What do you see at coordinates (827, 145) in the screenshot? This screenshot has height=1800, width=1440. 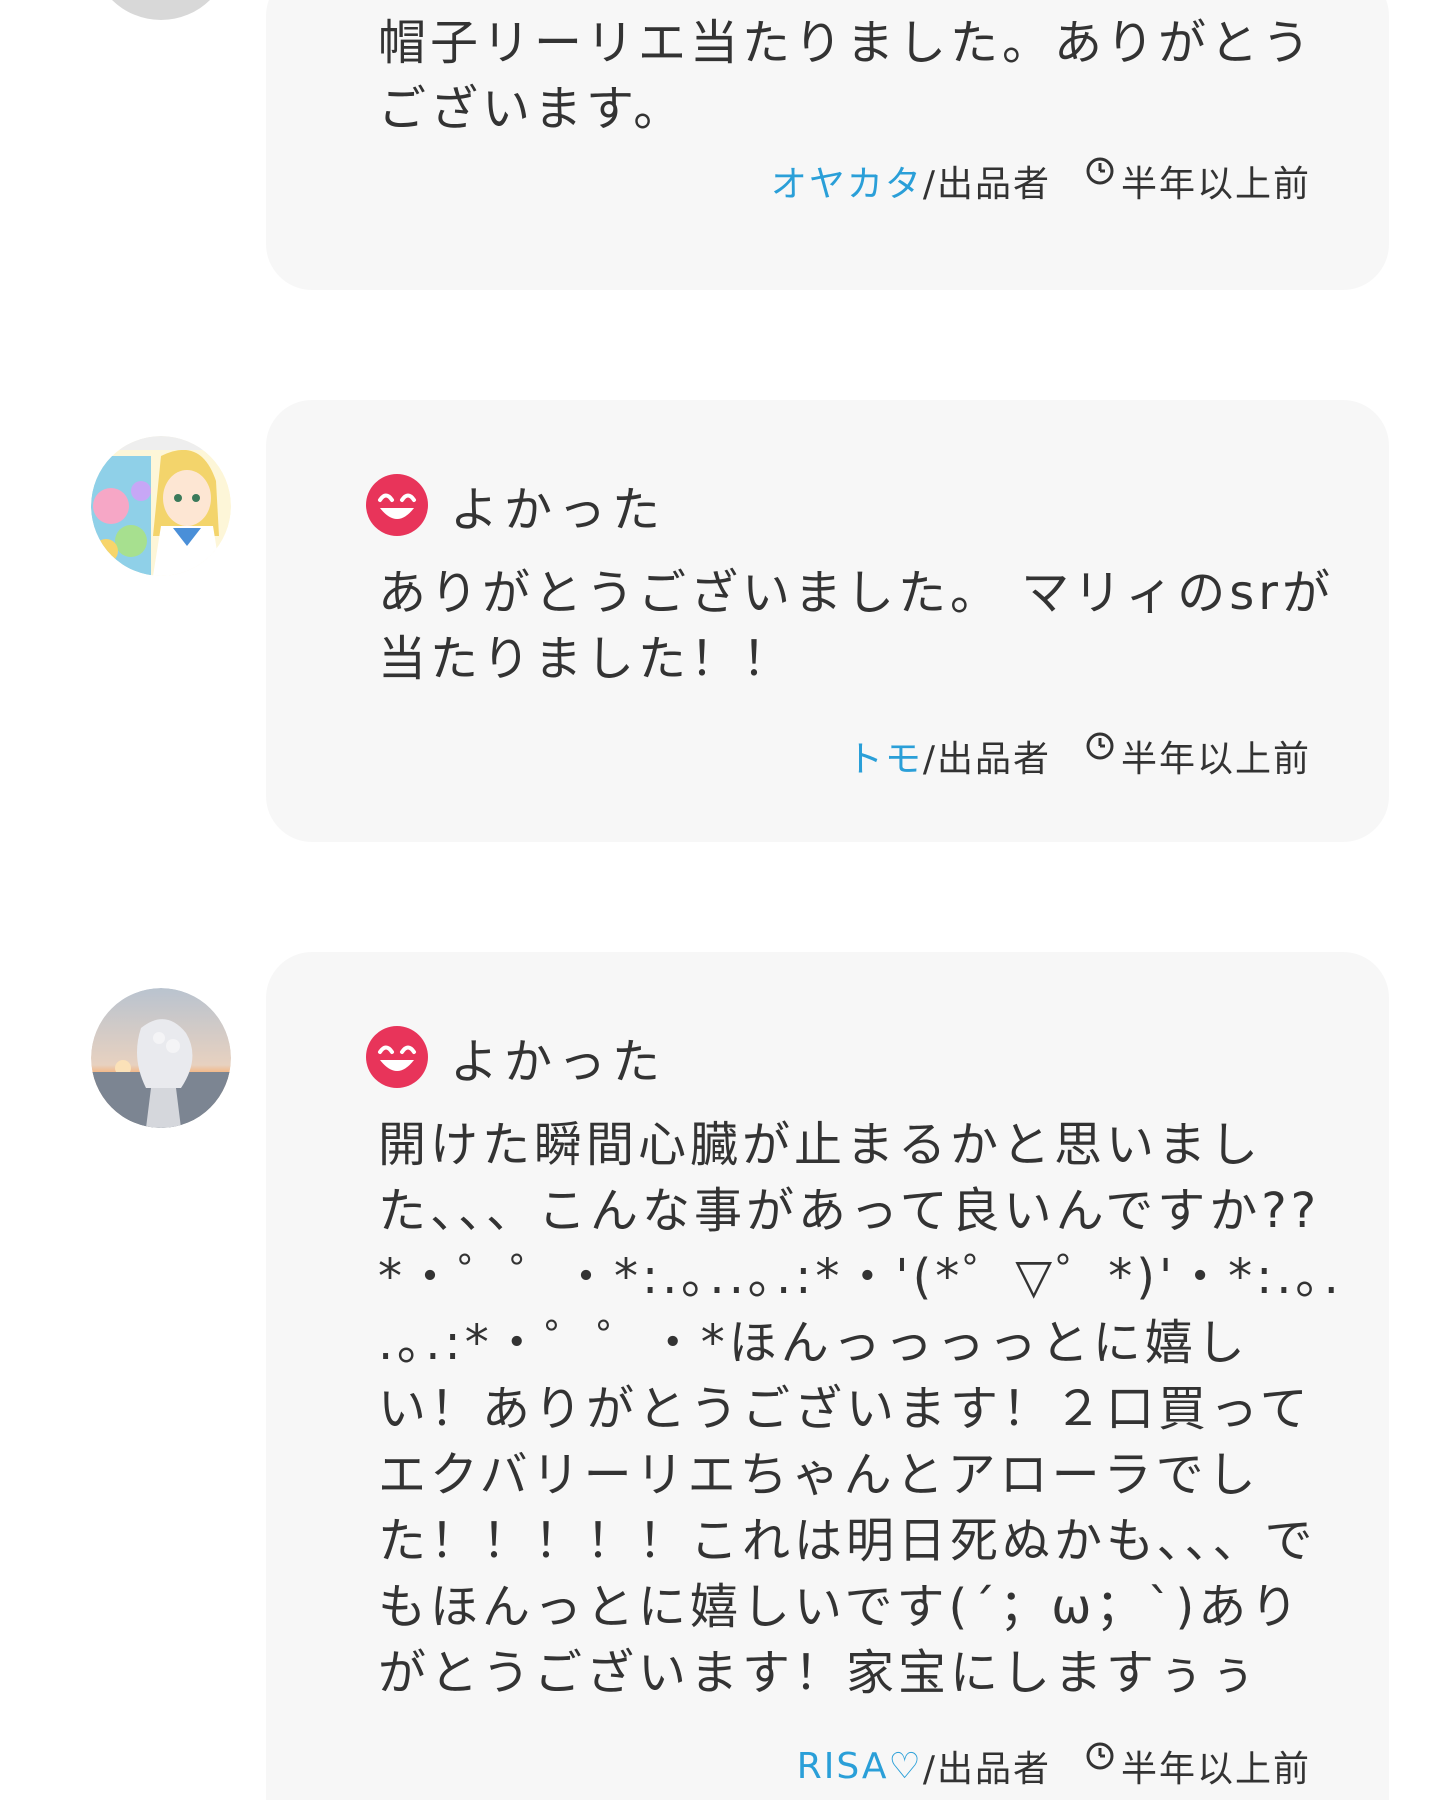 I see `review-card: 帽子リーリエ当たりました。ありがとうございます。 オヤカタ /出品者 半年以上前` at bounding box center [827, 145].